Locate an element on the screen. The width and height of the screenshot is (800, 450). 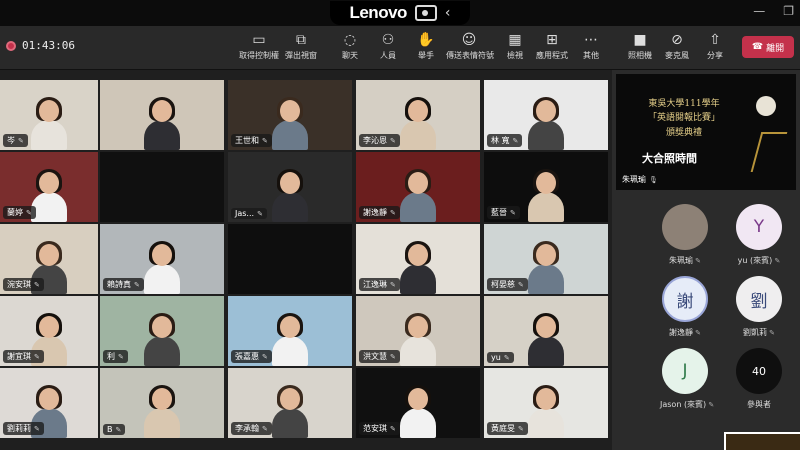
participant-name: 藍晉 is located at coordinates (499, 212).